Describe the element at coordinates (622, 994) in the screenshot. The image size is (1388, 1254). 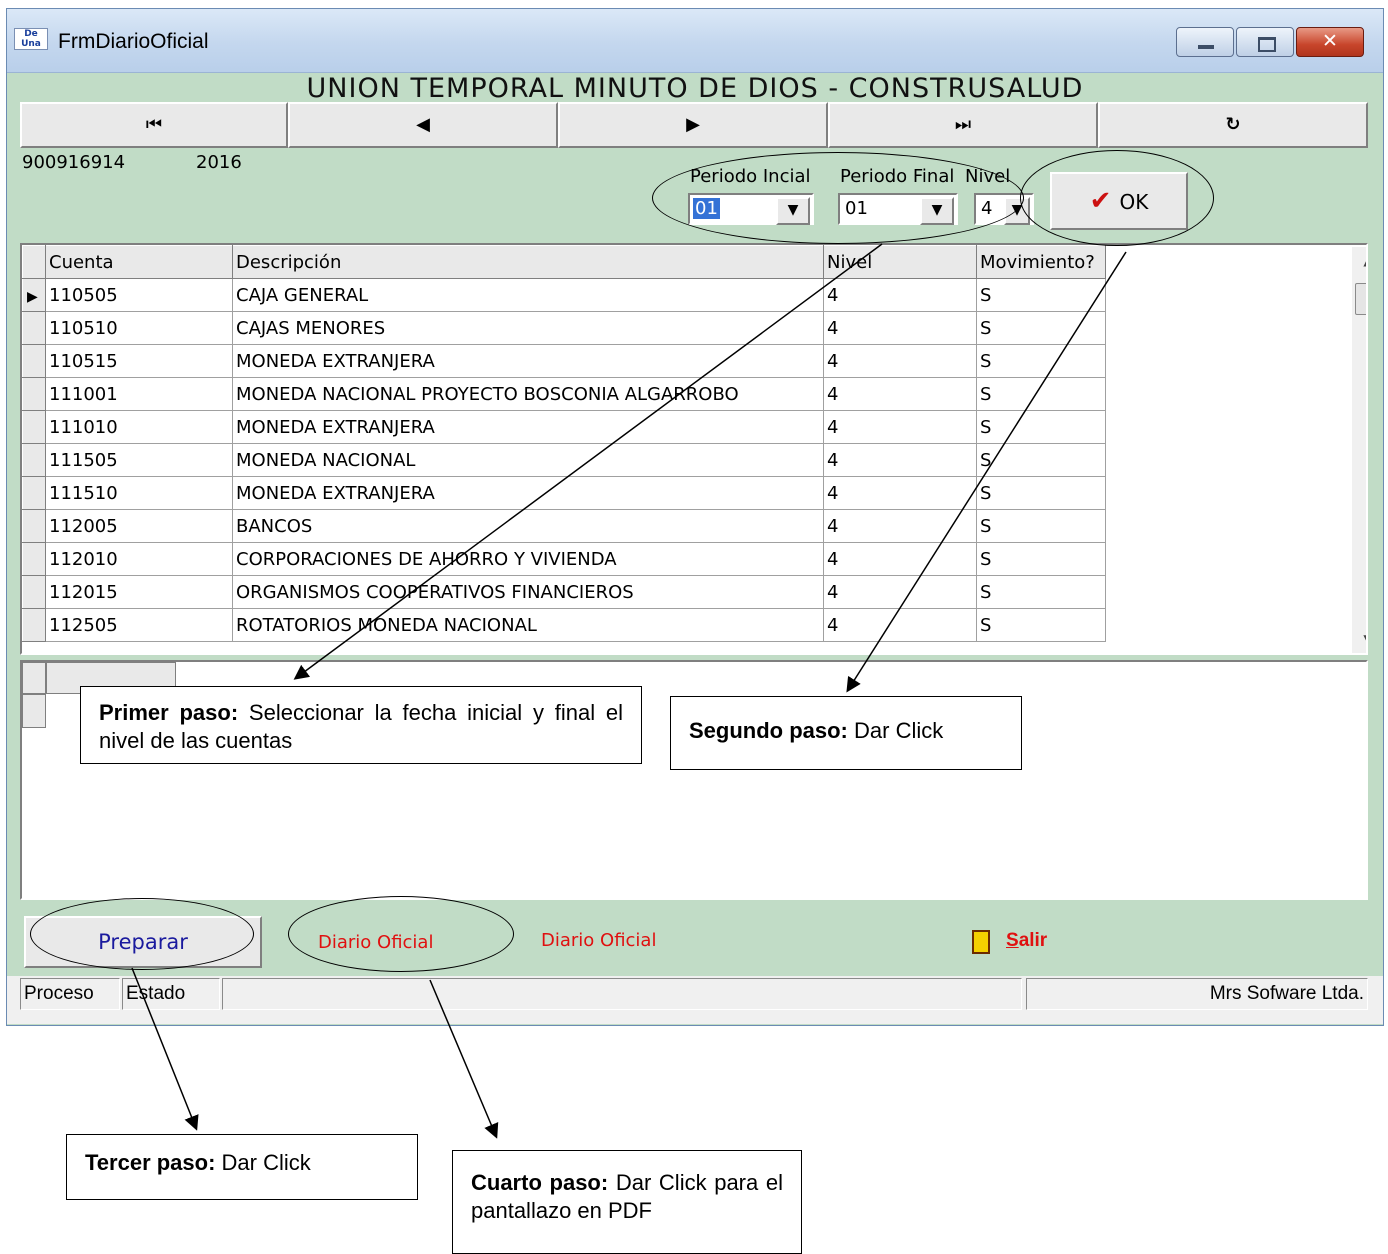
I see `status-message` at that location.